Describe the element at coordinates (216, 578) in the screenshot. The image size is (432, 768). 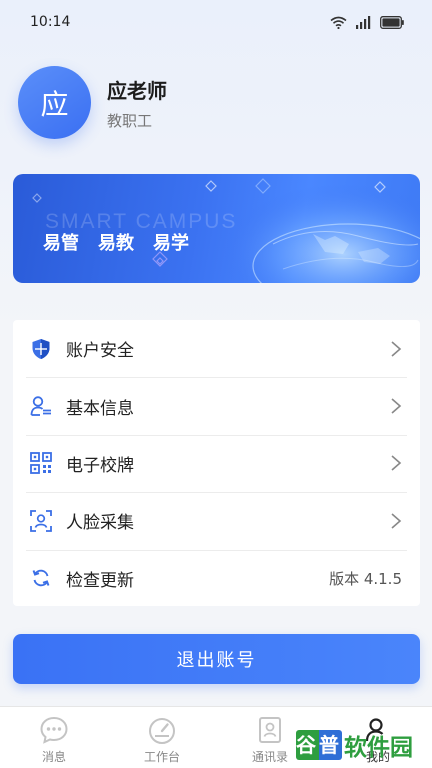
I see `menu-item-check-update: 检查更新 版本 4.1.5` at that location.